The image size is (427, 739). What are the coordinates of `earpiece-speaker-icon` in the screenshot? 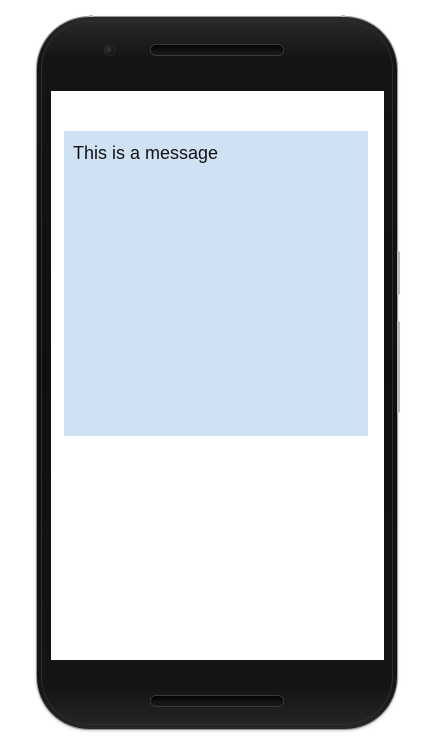 It's located at (217, 50).